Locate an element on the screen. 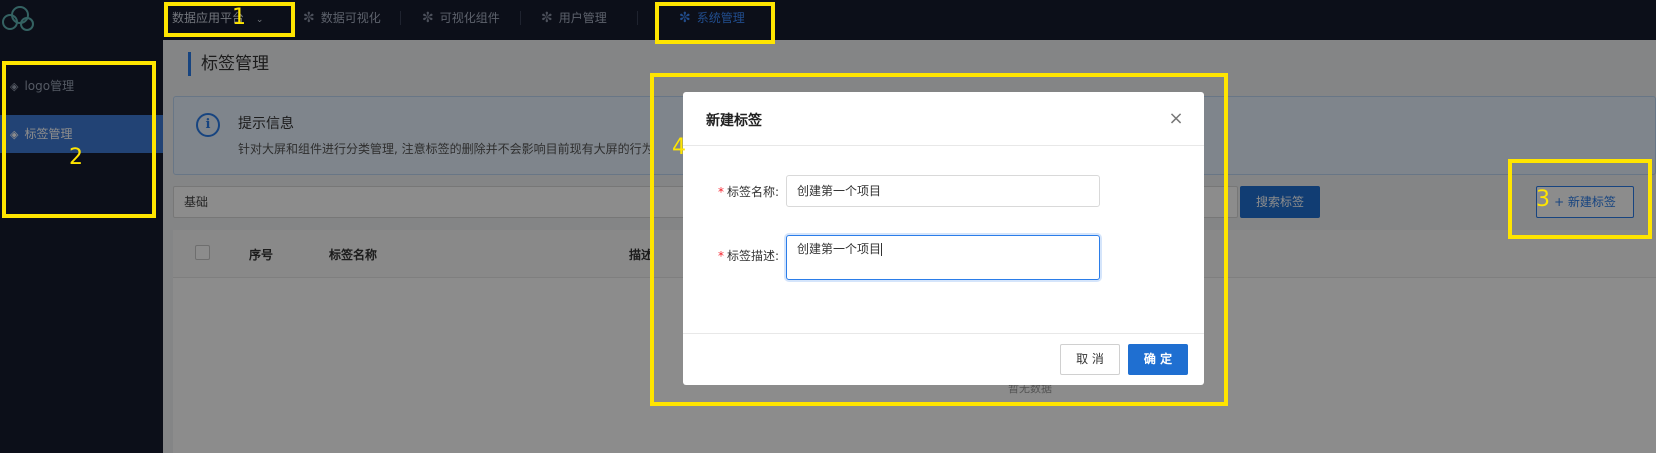 The height and width of the screenshot is (453, 1656). annotation-number-1: 1 is located at coordinates (239, 17).